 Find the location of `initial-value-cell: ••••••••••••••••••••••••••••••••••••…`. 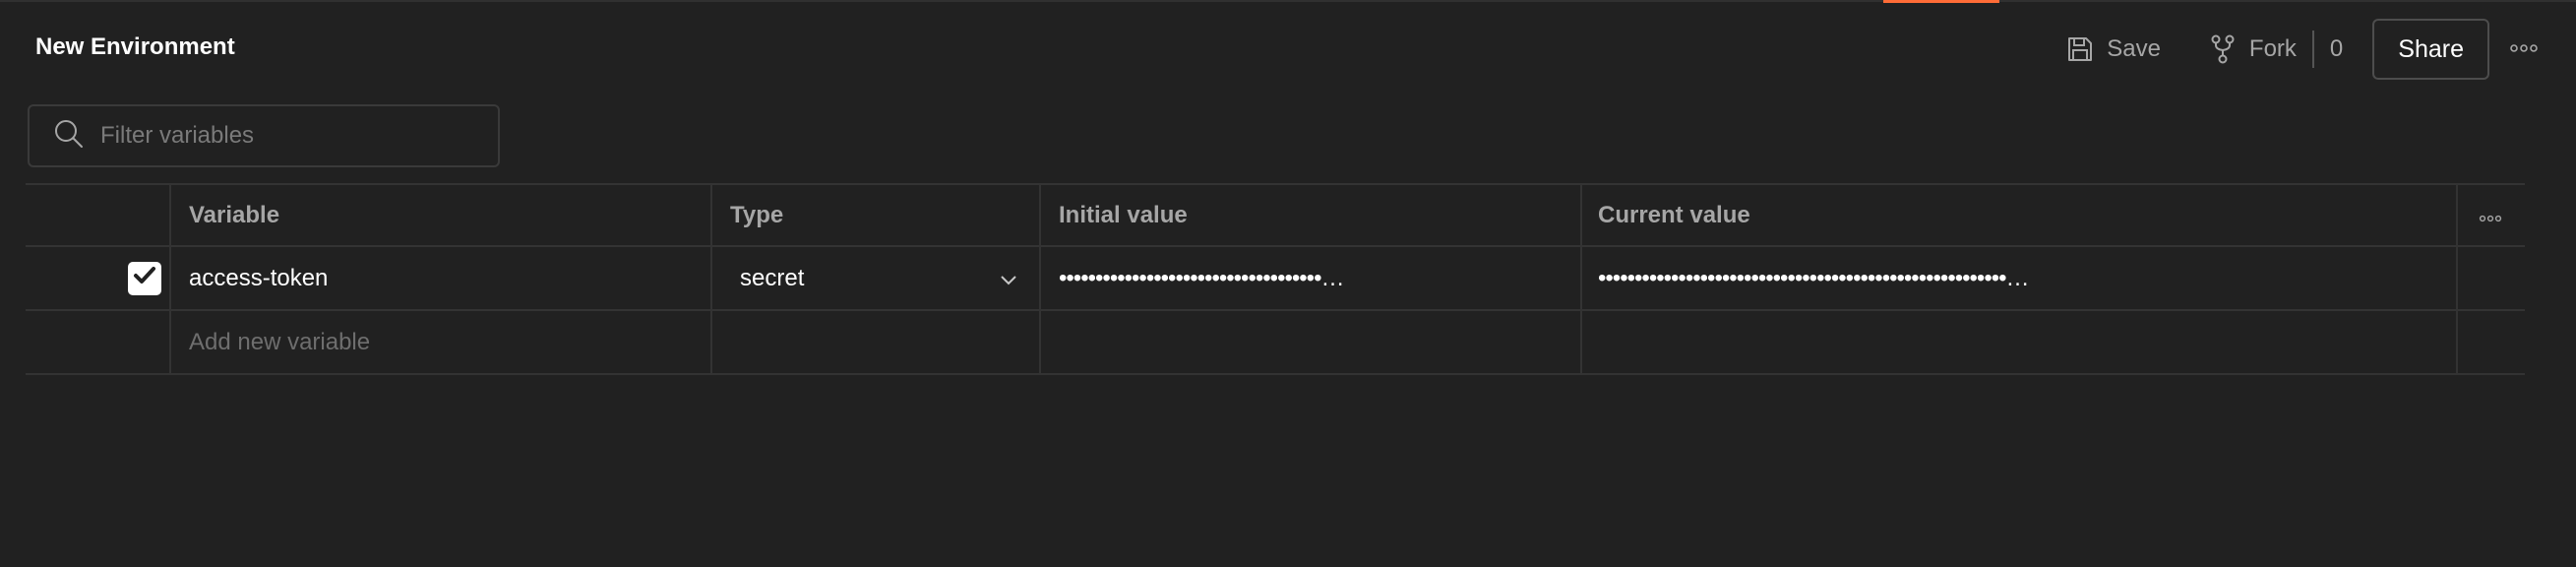

initial-value-cell: ••••••••••••••••••••••••••••••••••••… is located at coordinates (1311, 278).